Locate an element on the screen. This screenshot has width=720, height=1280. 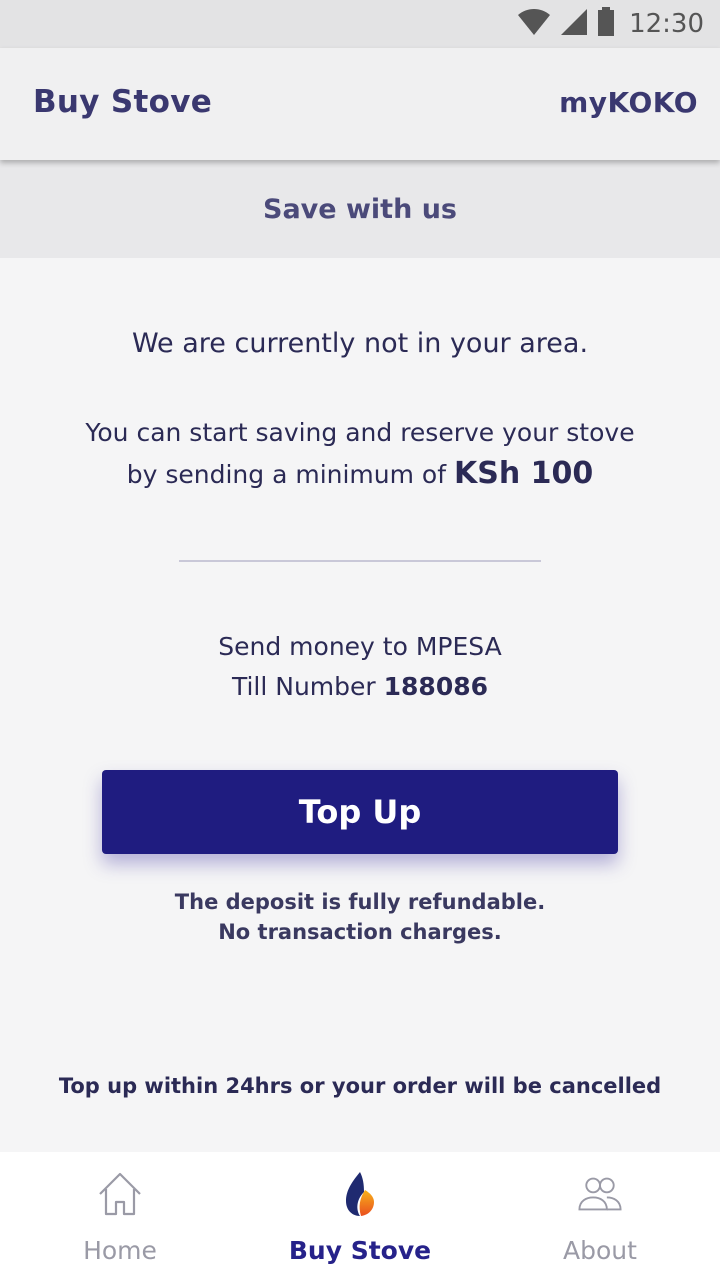
wifi-icon is located at coordinates (534, 24).